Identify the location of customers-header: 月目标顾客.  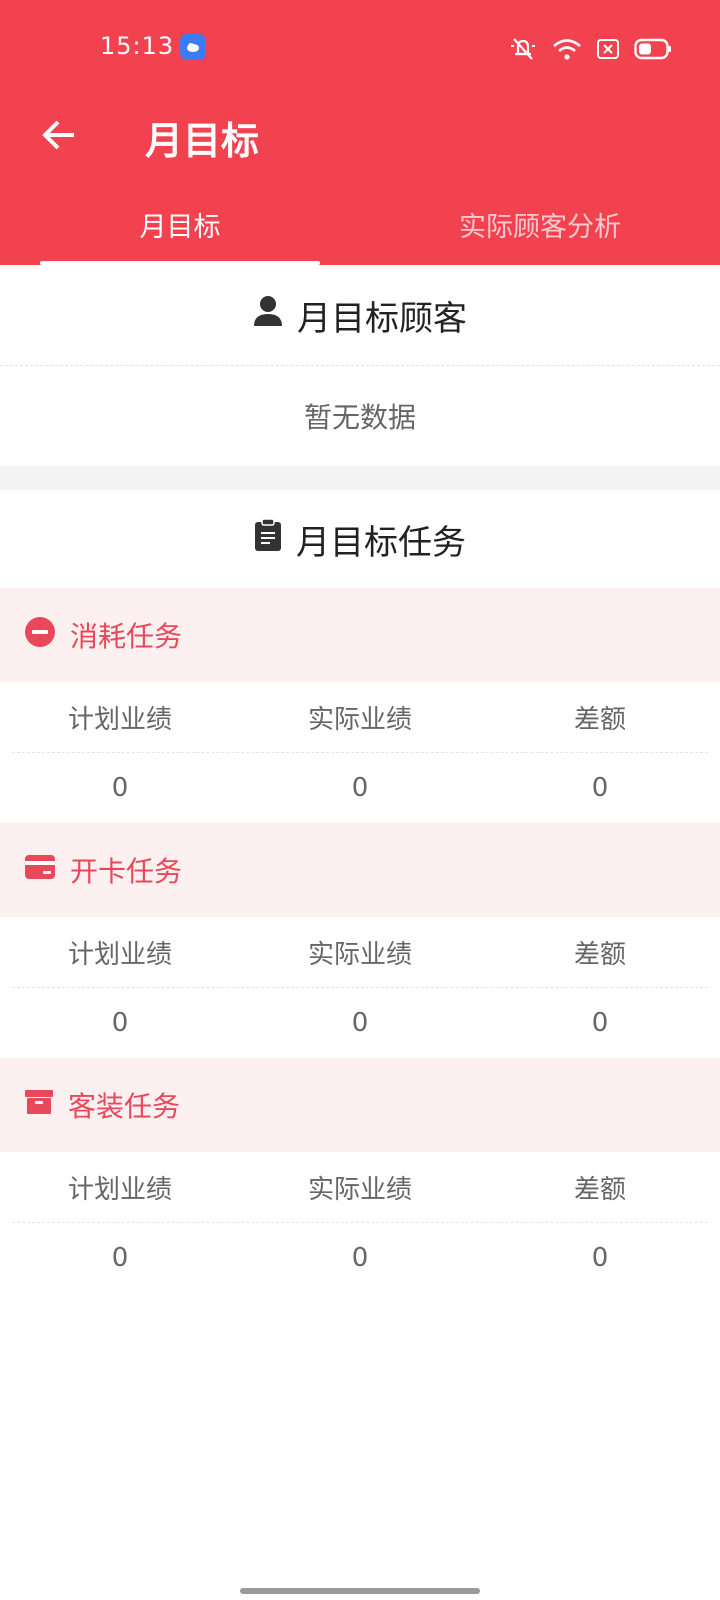
(360, 315).